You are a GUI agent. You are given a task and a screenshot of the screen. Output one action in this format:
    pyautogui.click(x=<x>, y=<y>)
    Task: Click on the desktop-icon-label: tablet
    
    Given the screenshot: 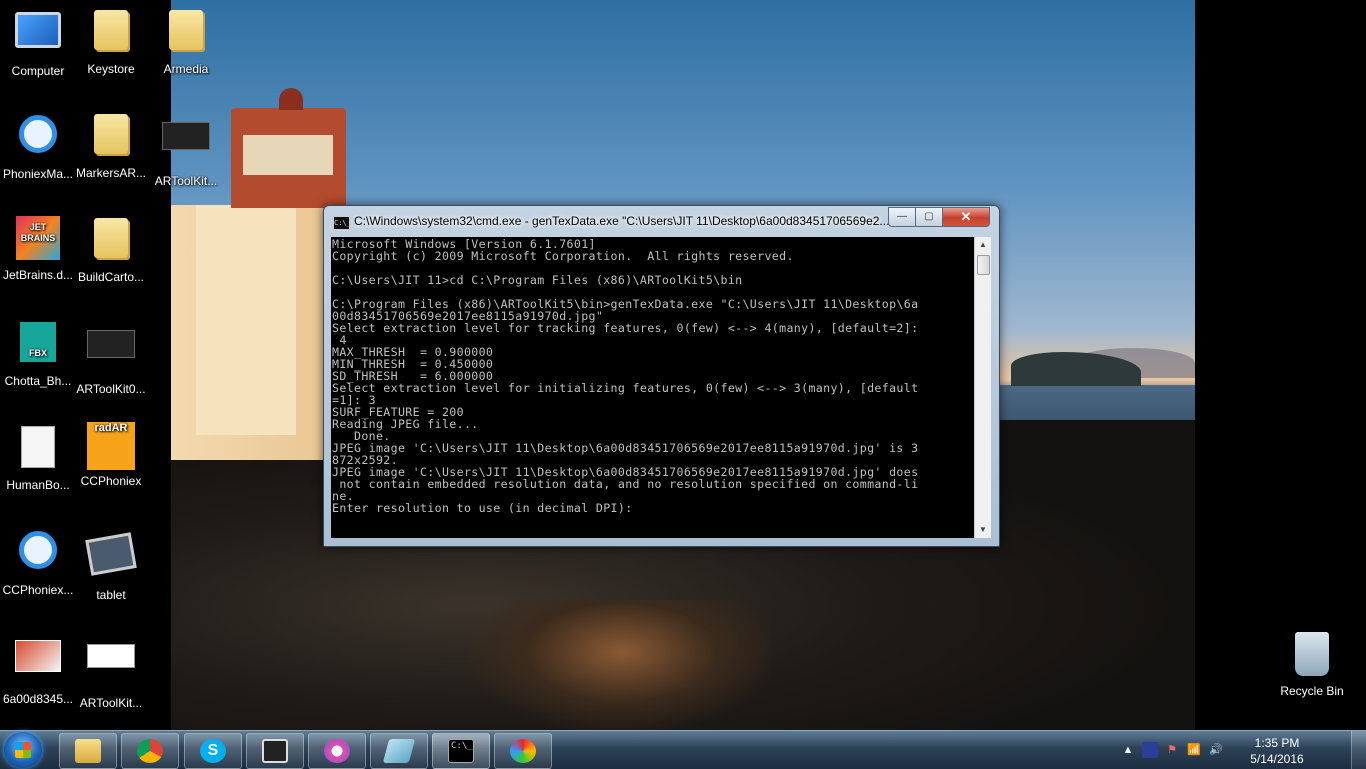 What is the action you would take?
    pyautogui.click(x=111, y=595)
    